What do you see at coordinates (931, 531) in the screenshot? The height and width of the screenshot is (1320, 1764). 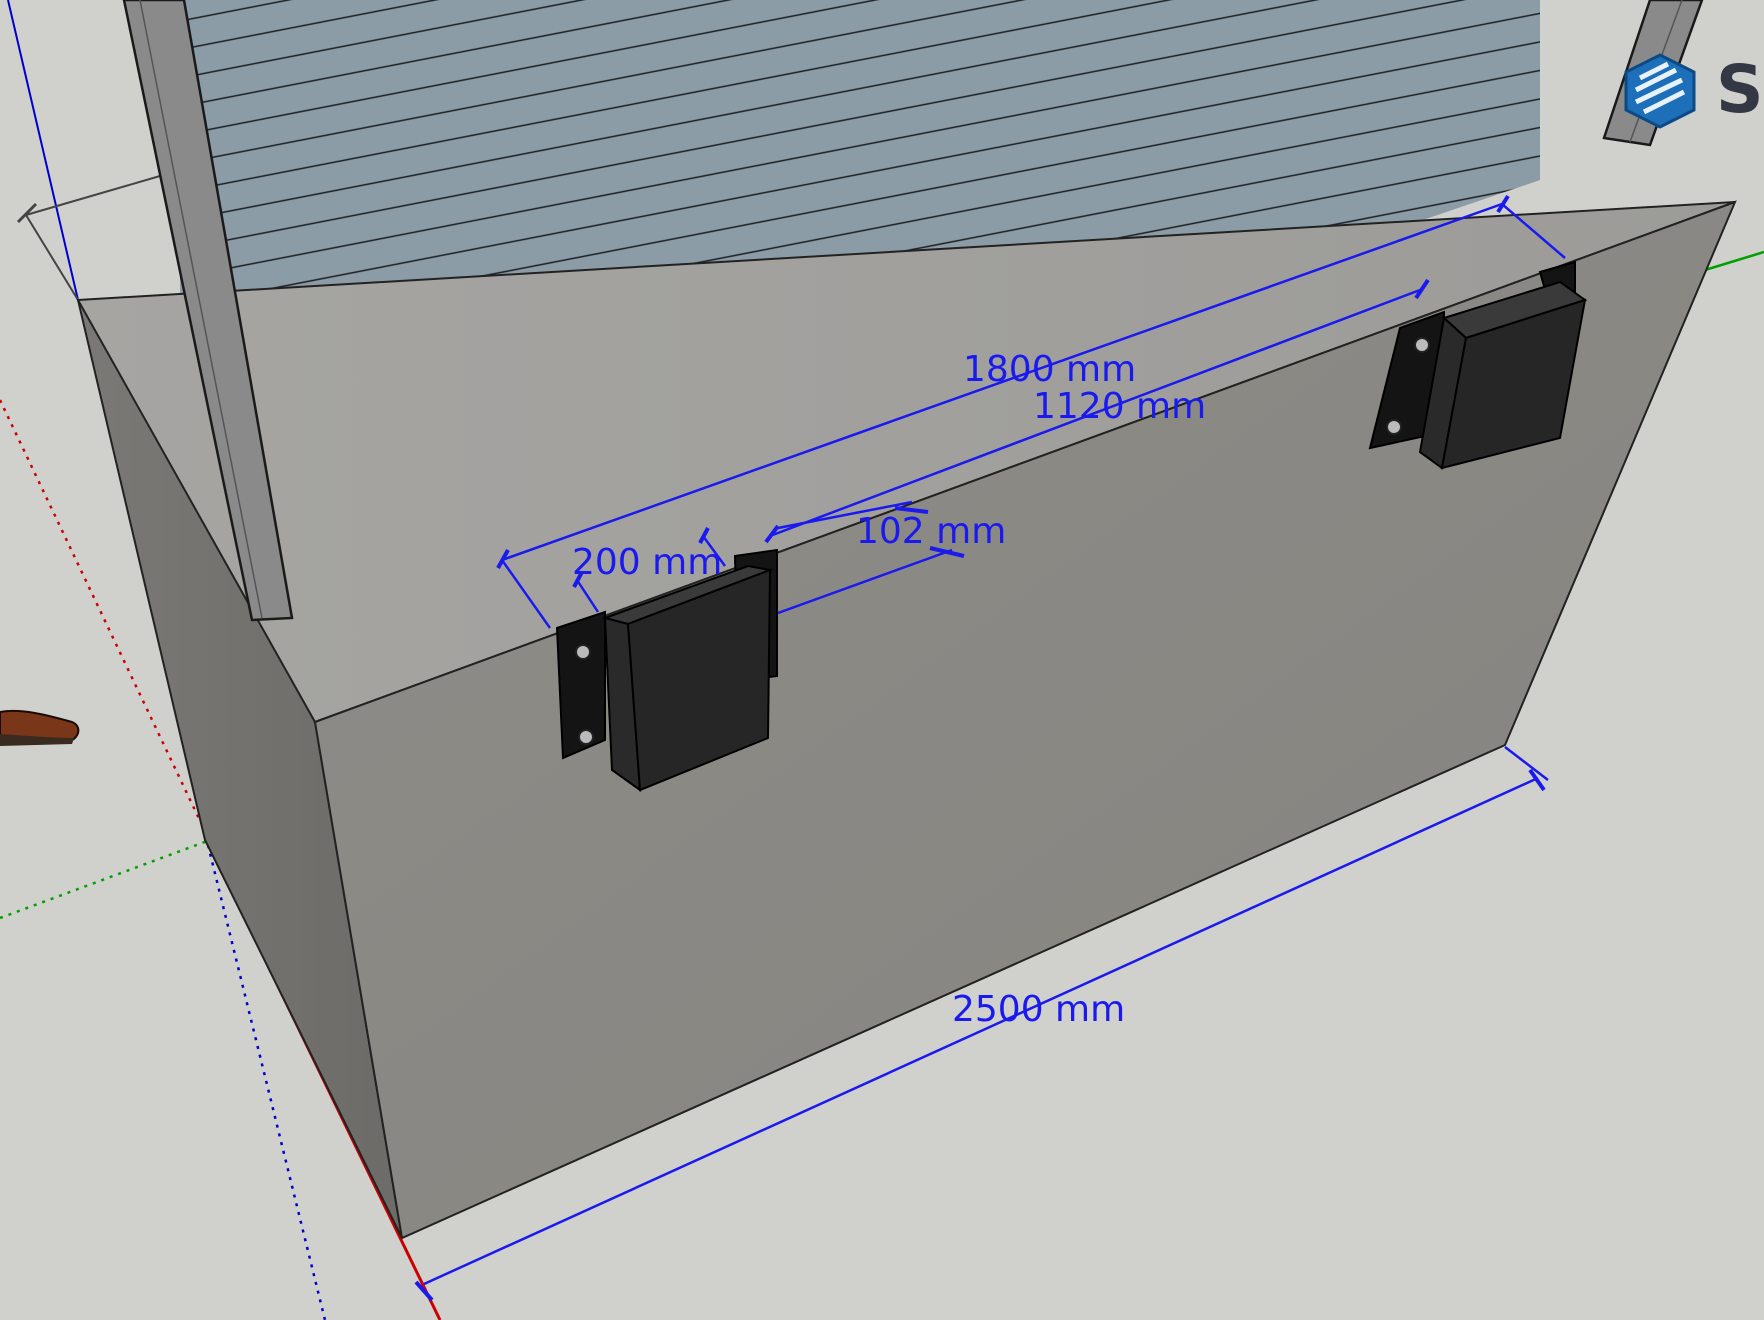 I see `dimension-label-102: 102 mm` at bounding box center [931, 531].